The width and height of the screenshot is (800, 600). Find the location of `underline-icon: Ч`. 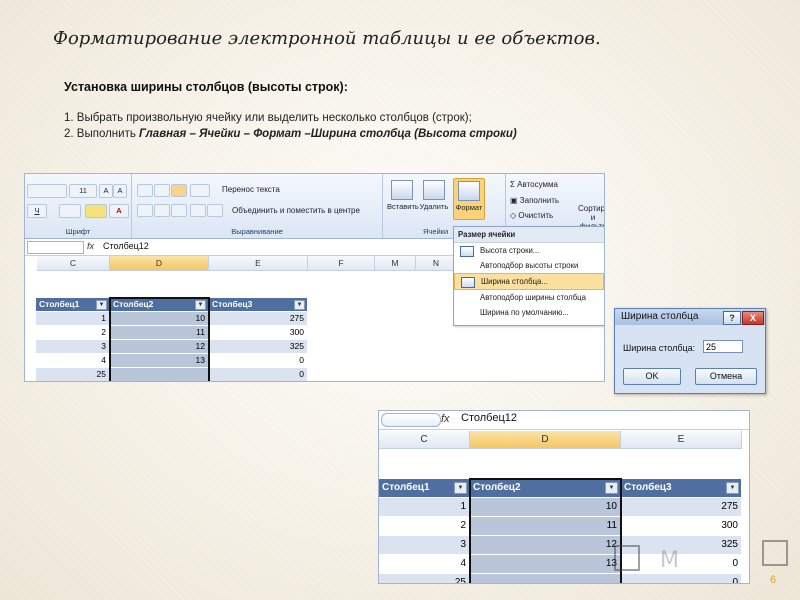

underline-icon: Ч is located at coordinates (37, 211).